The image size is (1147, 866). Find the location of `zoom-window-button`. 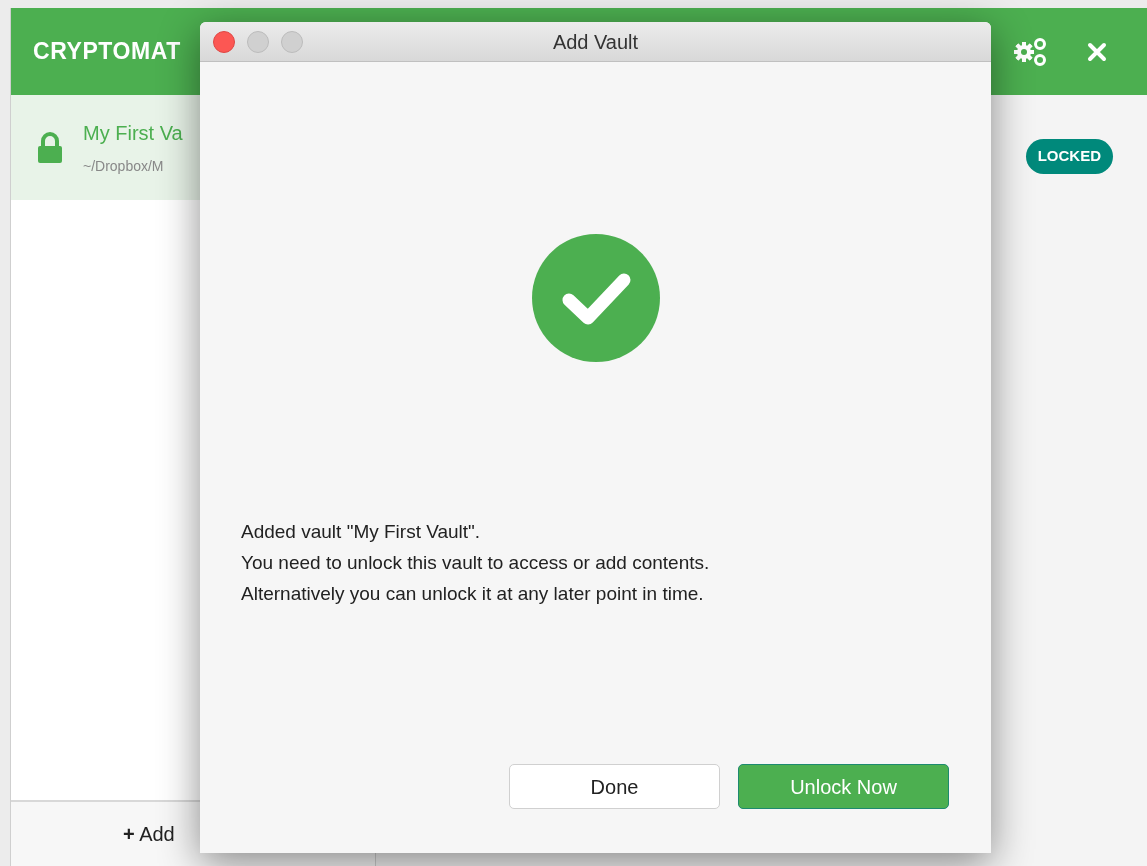

zoom-window-button is located at coordinates (292, 41).